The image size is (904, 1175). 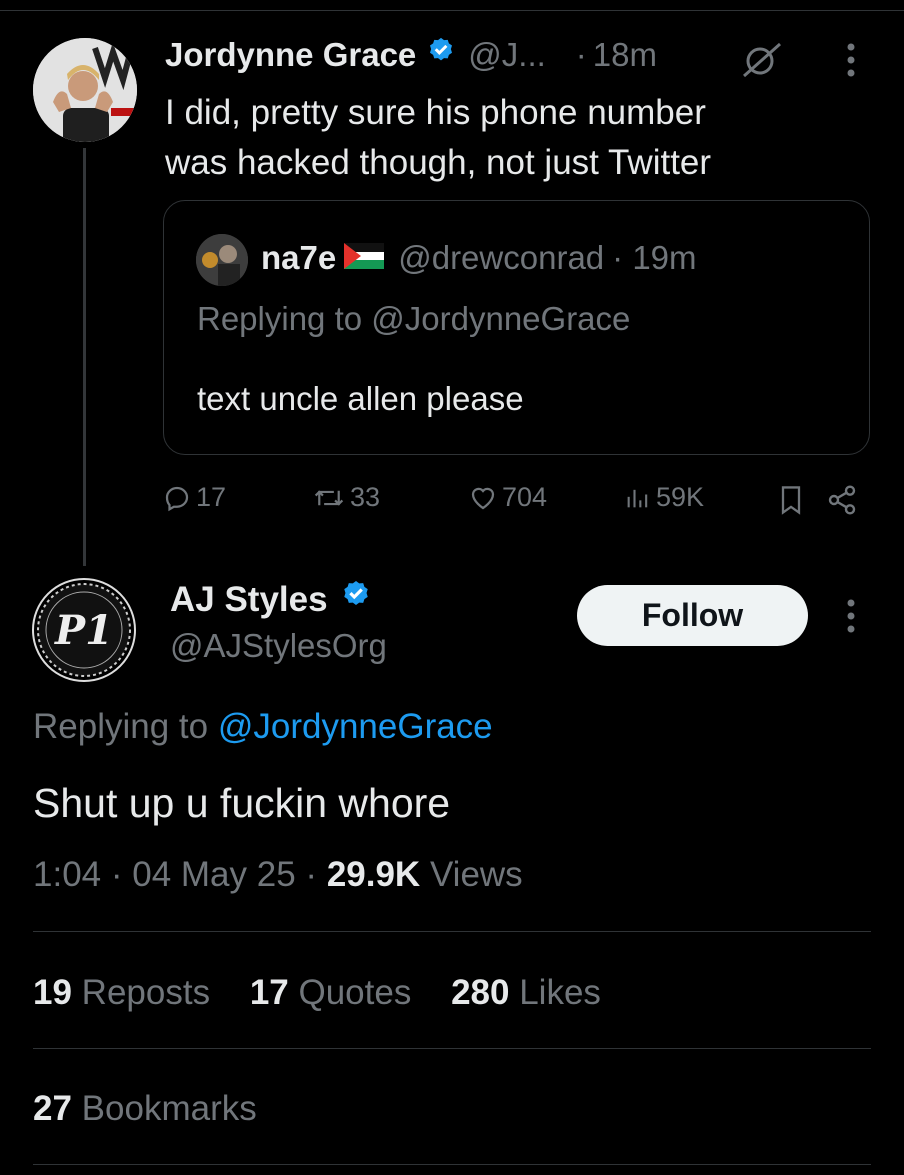 What do you see at coordinates (373, 874) in the screenshot?
I see `views-count: 29.9K` at bounding box center [373, 874].